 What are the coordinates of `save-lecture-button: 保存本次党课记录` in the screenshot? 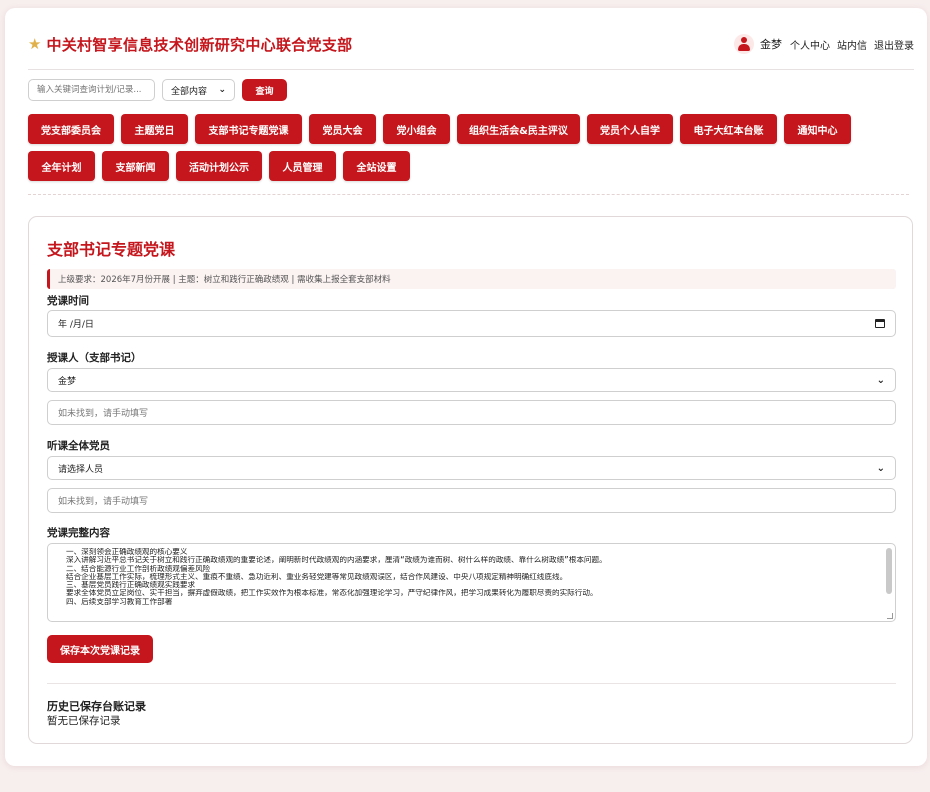 It's located at (100, 649).